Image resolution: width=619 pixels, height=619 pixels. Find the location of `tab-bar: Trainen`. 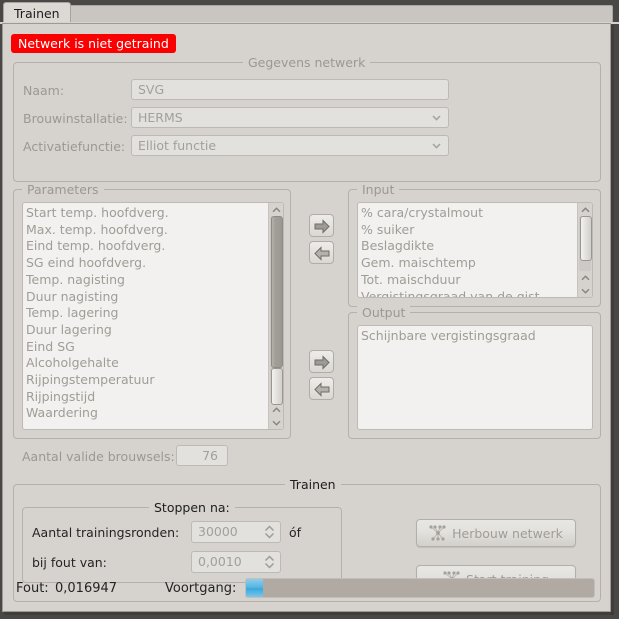

tab-bar: Trainen is located at coordinates (309, 12).